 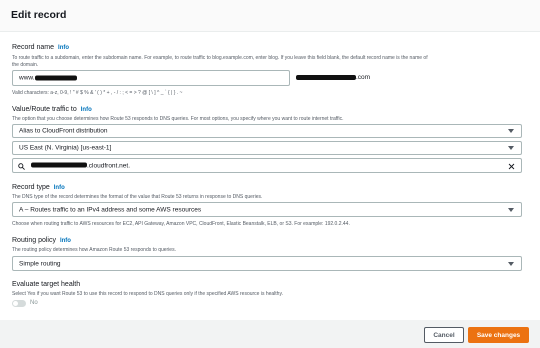 I want to click on evaluate-health-toggle, so click(x=19, y=303).